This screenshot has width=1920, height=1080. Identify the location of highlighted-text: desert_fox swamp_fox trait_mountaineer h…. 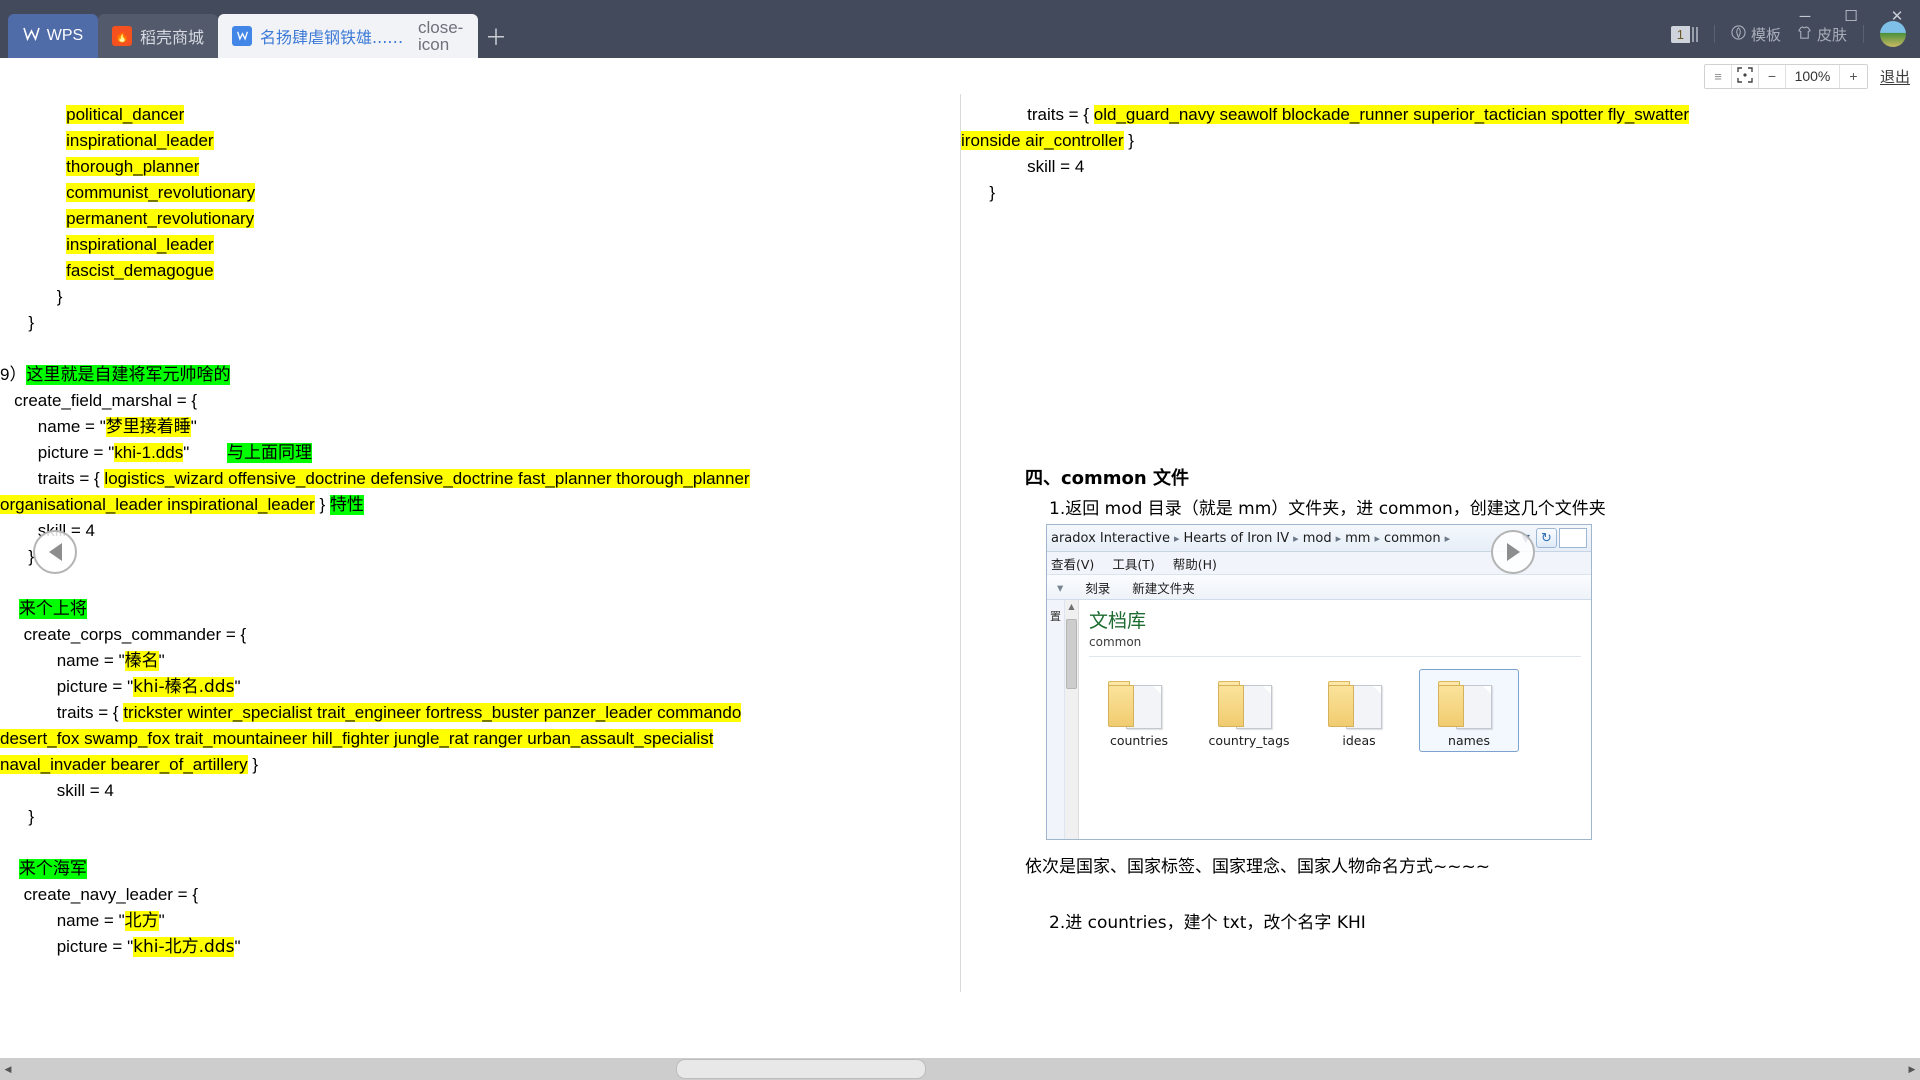
(357, 738).